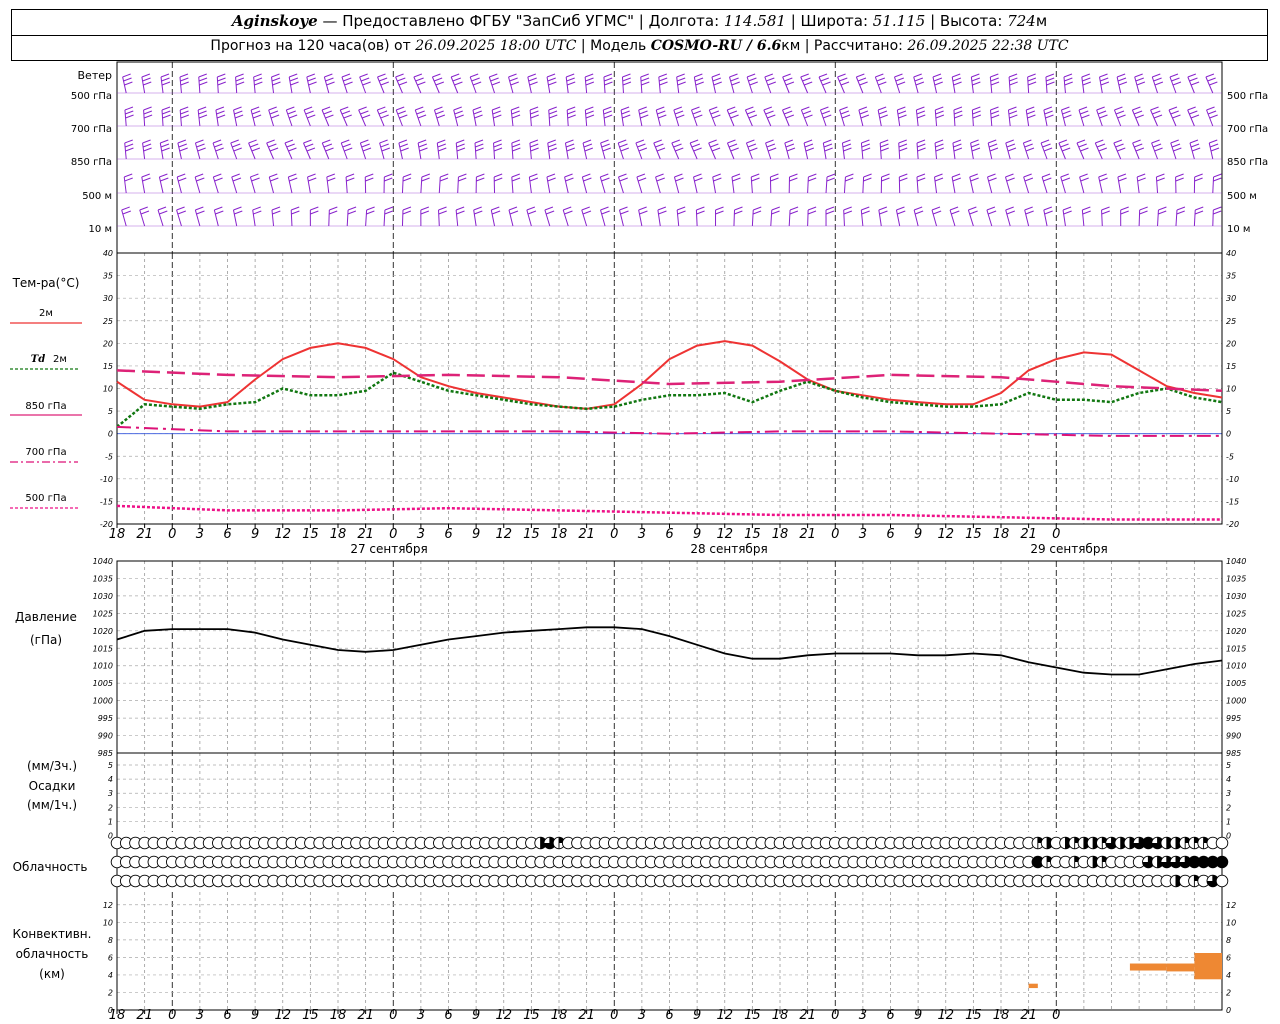 Image resolution: width=1280 pixels, height=1024 pixels. Describe the element at coordinates (1236, 561) in the screenshot. I see `pressure-tick-right: 1040` at that location.